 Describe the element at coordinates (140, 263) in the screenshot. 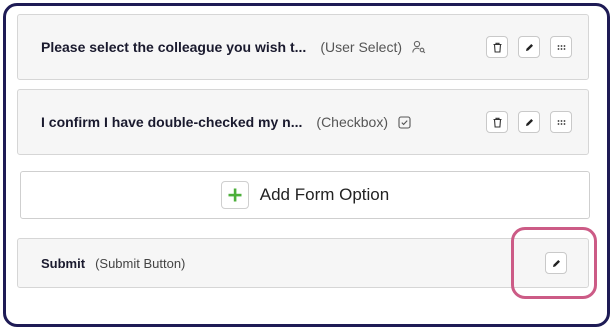

I see `submit-type: (Submit Button)` at that location.